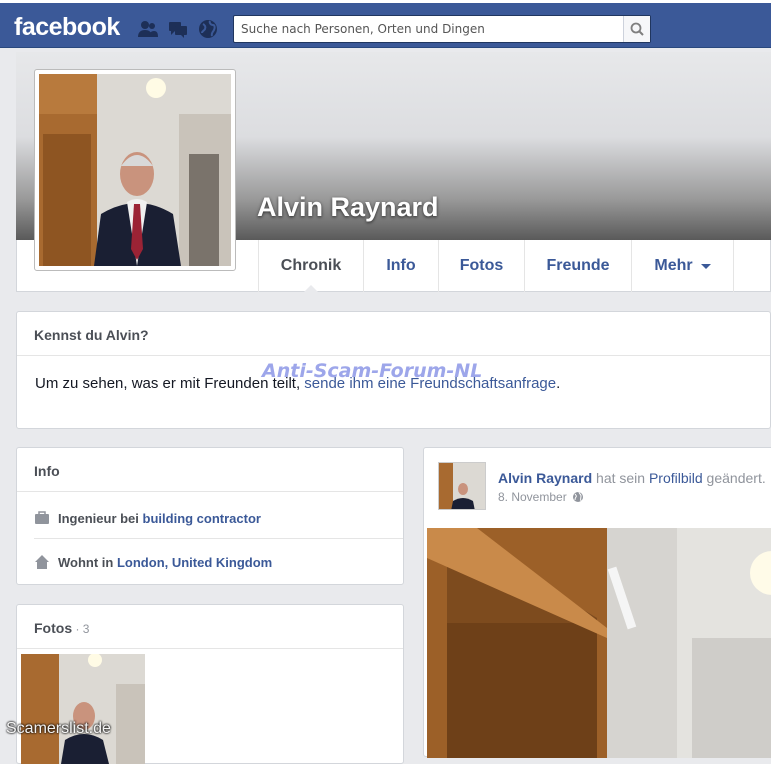 Image resolution: width=771 pixels, height=764 pixels. What do you see at coordinates (178, 29) in the screenshot?
I see `messages-icon` at bounding box center [178, 29].